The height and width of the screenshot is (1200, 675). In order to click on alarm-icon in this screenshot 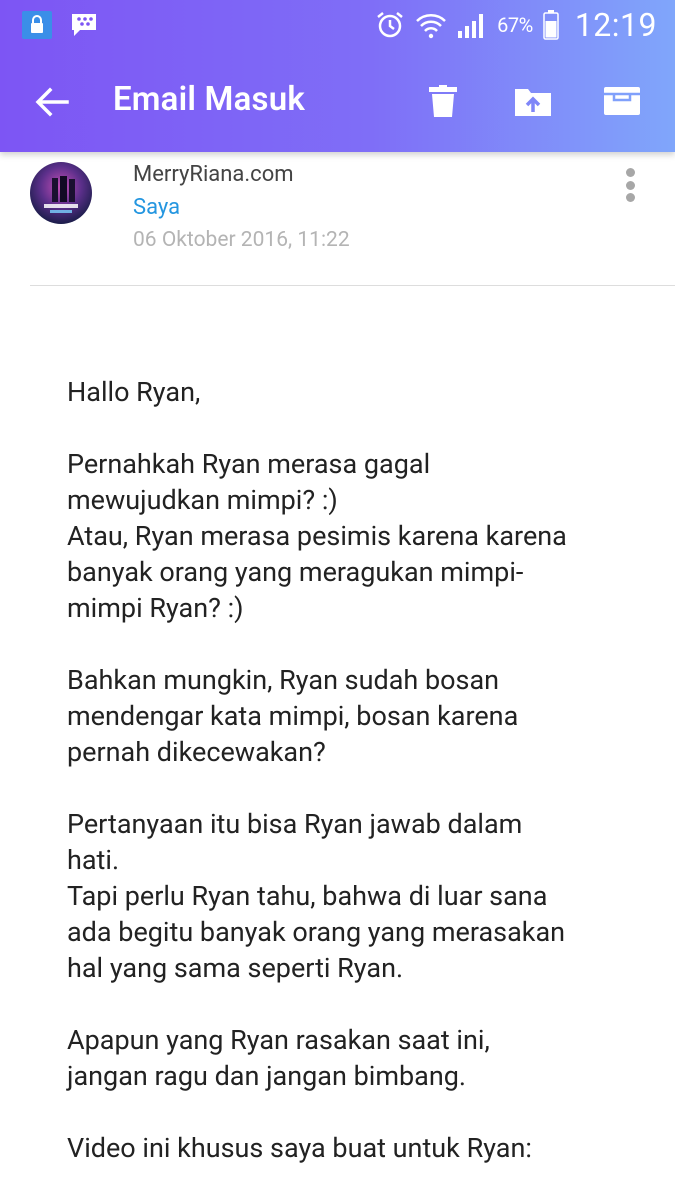, I will do `click(390, 25)`.